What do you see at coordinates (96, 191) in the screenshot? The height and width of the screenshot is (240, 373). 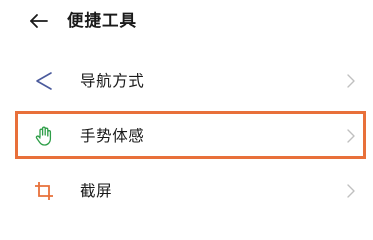 I see `list-item-label: 截屏` at bounding box center [96, 191].